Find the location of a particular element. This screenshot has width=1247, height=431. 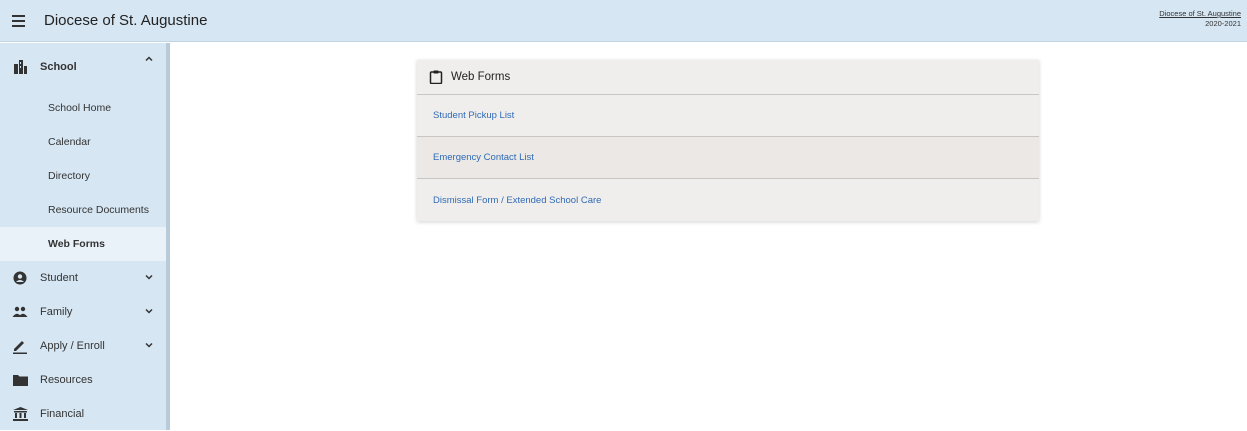

app-title: Diocese of St. Augustine is located at coordinates (126, 20).